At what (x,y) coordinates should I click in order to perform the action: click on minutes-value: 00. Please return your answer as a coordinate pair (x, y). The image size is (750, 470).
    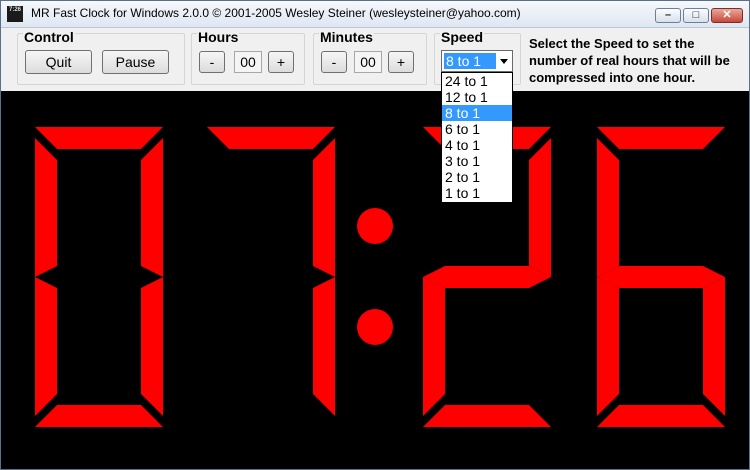
    Looking at the image, I should click on (368, 62).